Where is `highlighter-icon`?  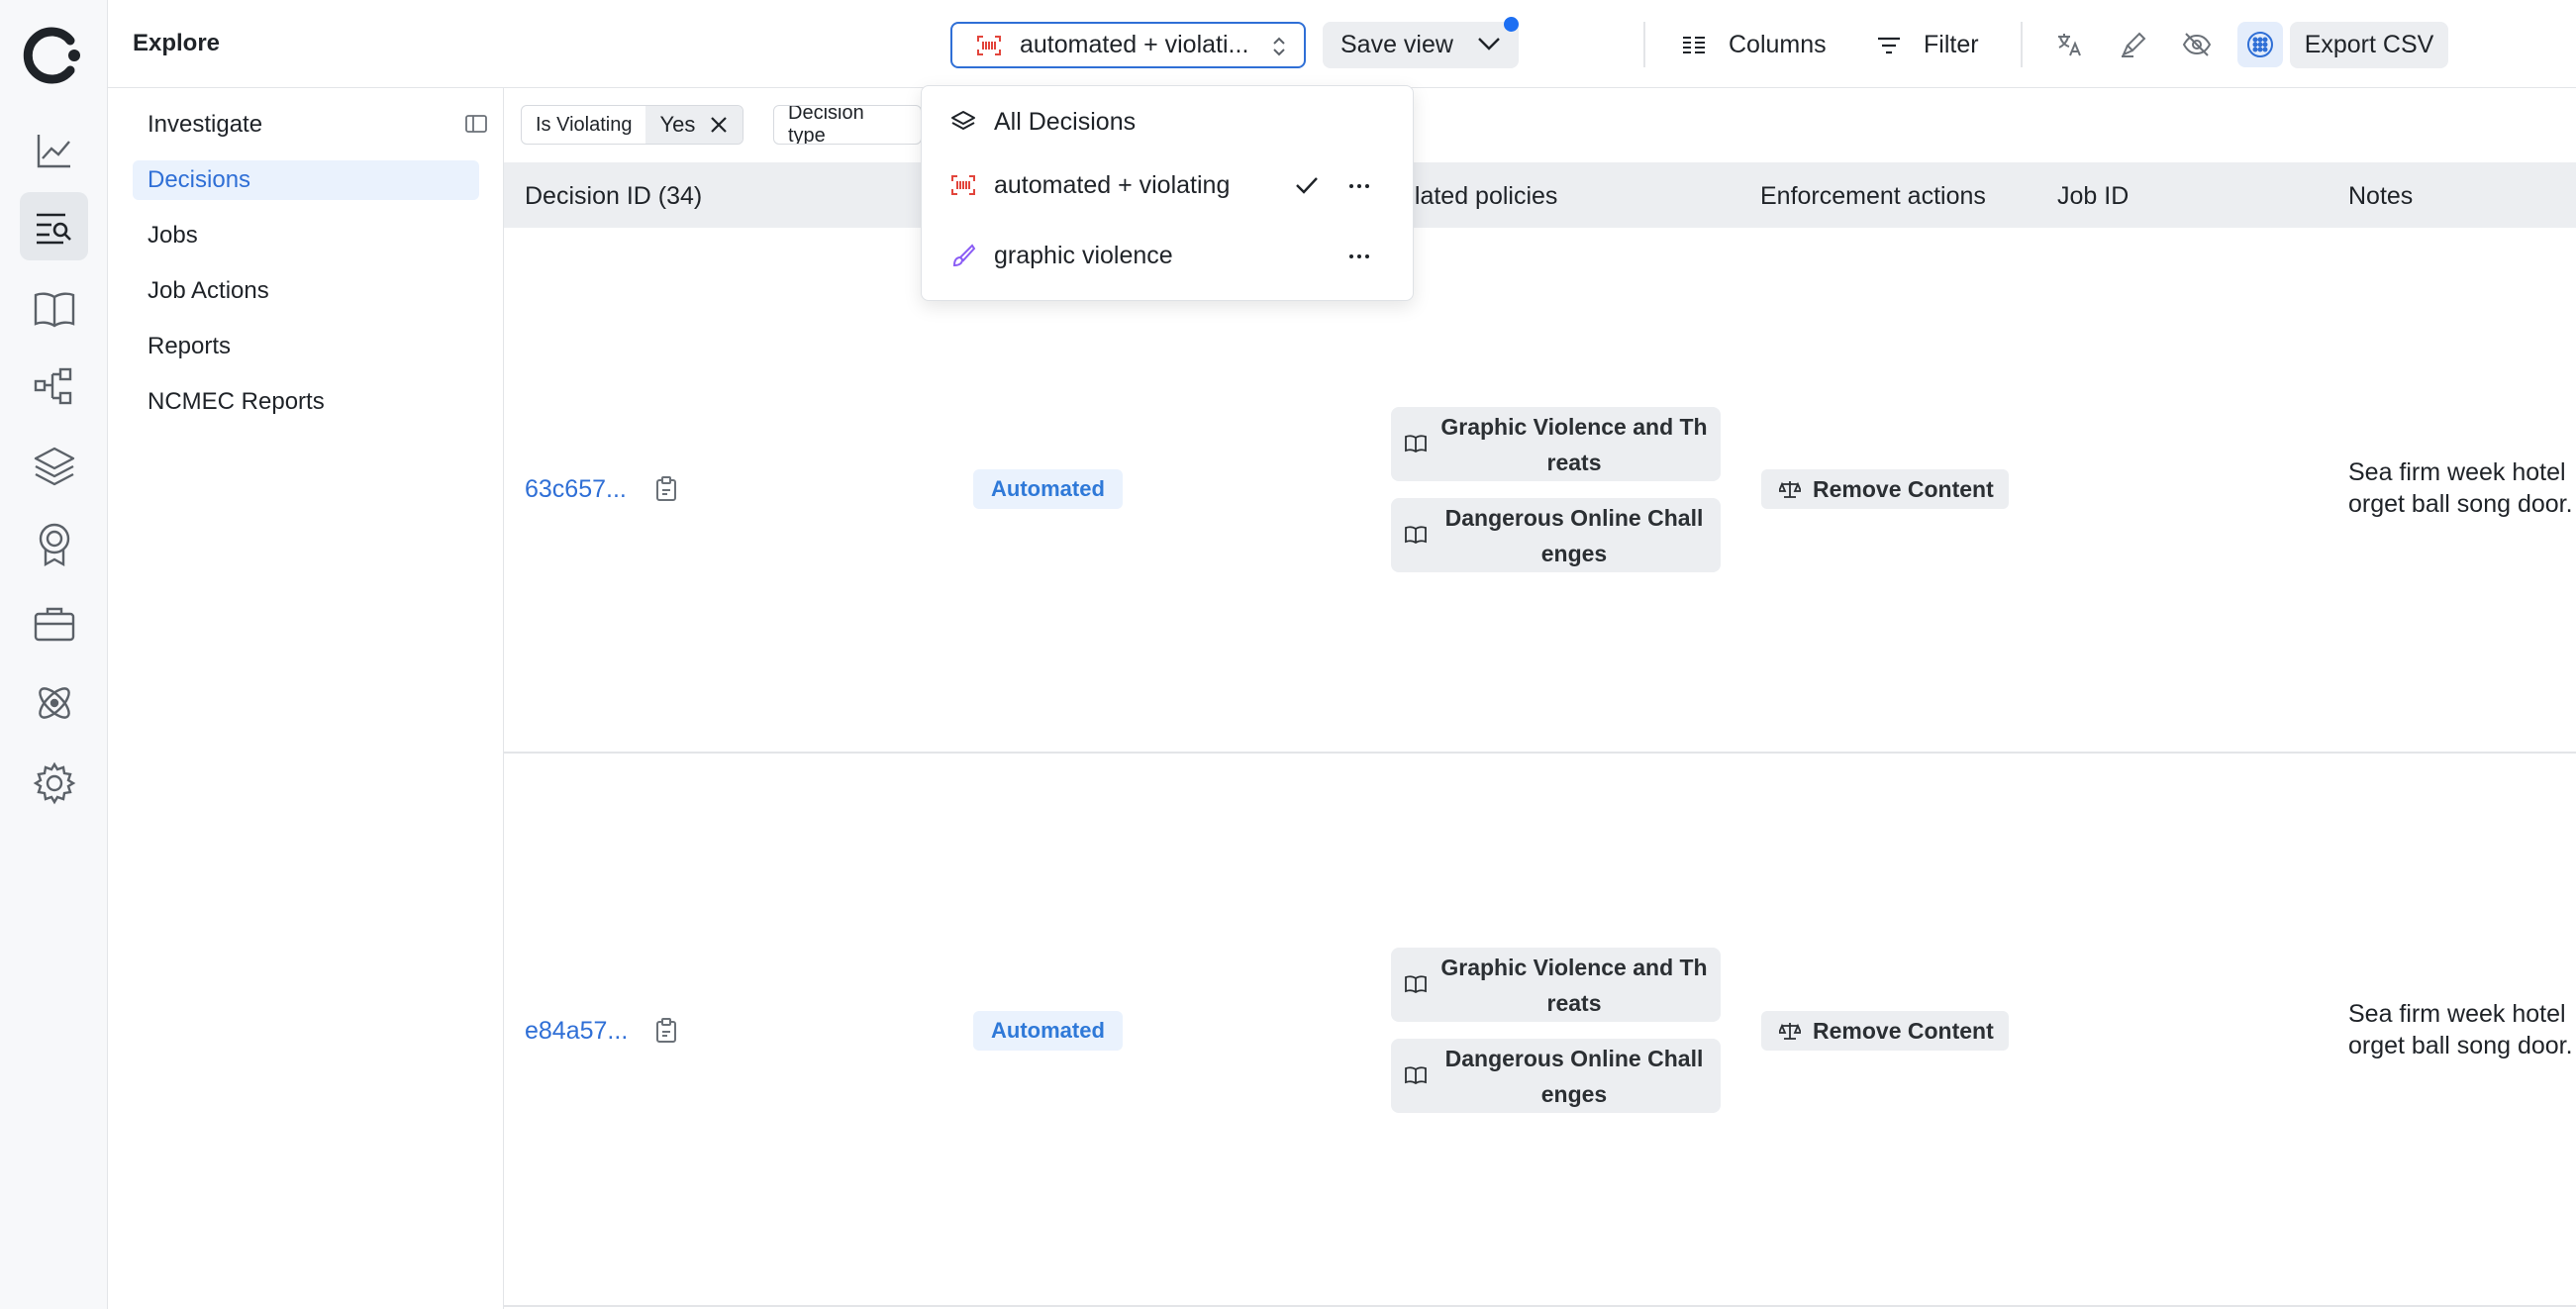
highlighter-icon is located at coordinates (2134, 44).